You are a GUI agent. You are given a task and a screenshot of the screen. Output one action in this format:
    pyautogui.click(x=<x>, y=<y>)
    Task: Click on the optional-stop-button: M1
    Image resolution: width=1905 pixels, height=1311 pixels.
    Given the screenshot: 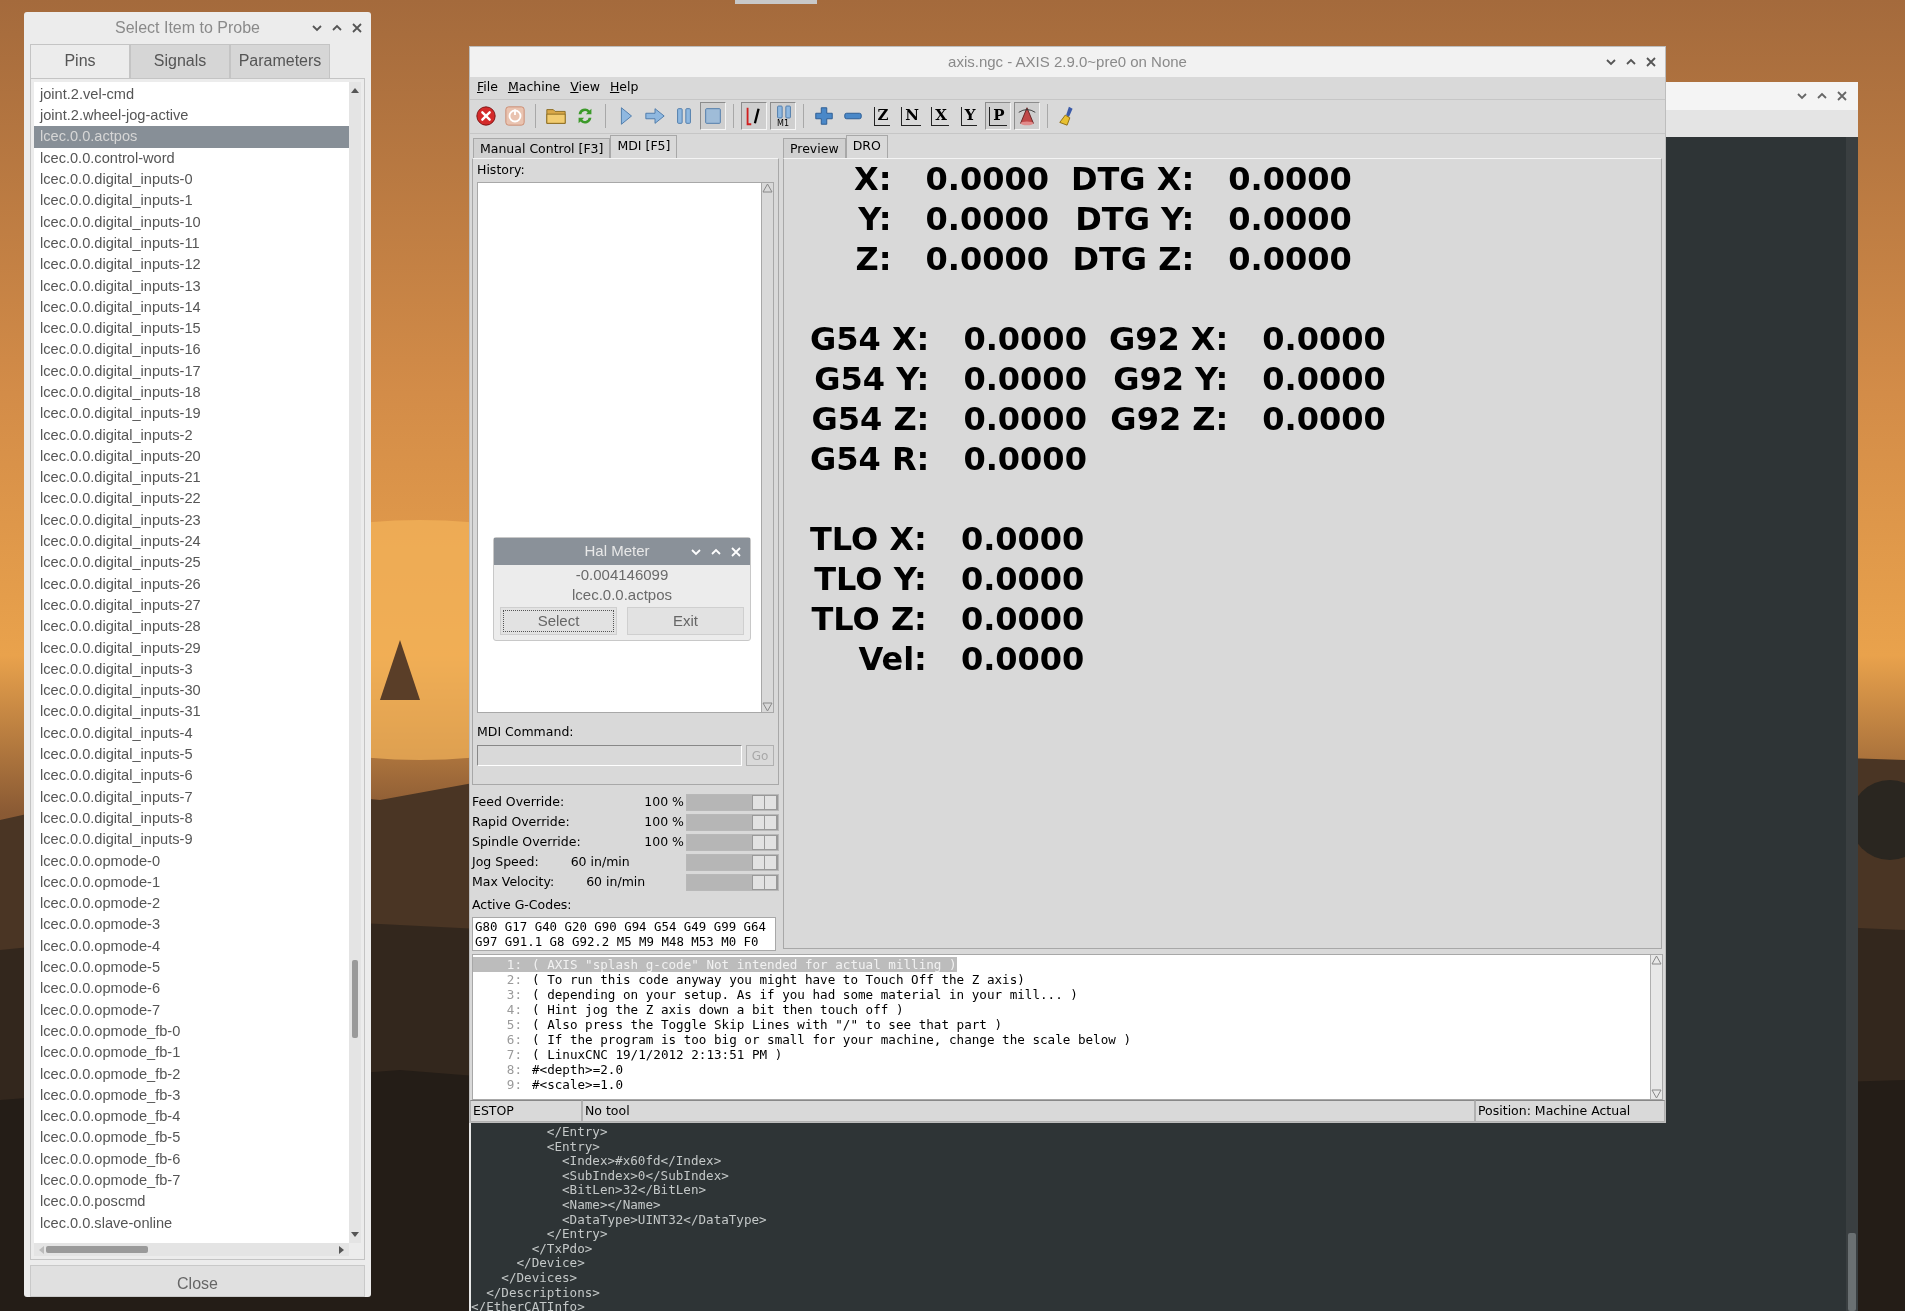 What is the action you would take?
    pyautogui.click(x=783, y=116)
    